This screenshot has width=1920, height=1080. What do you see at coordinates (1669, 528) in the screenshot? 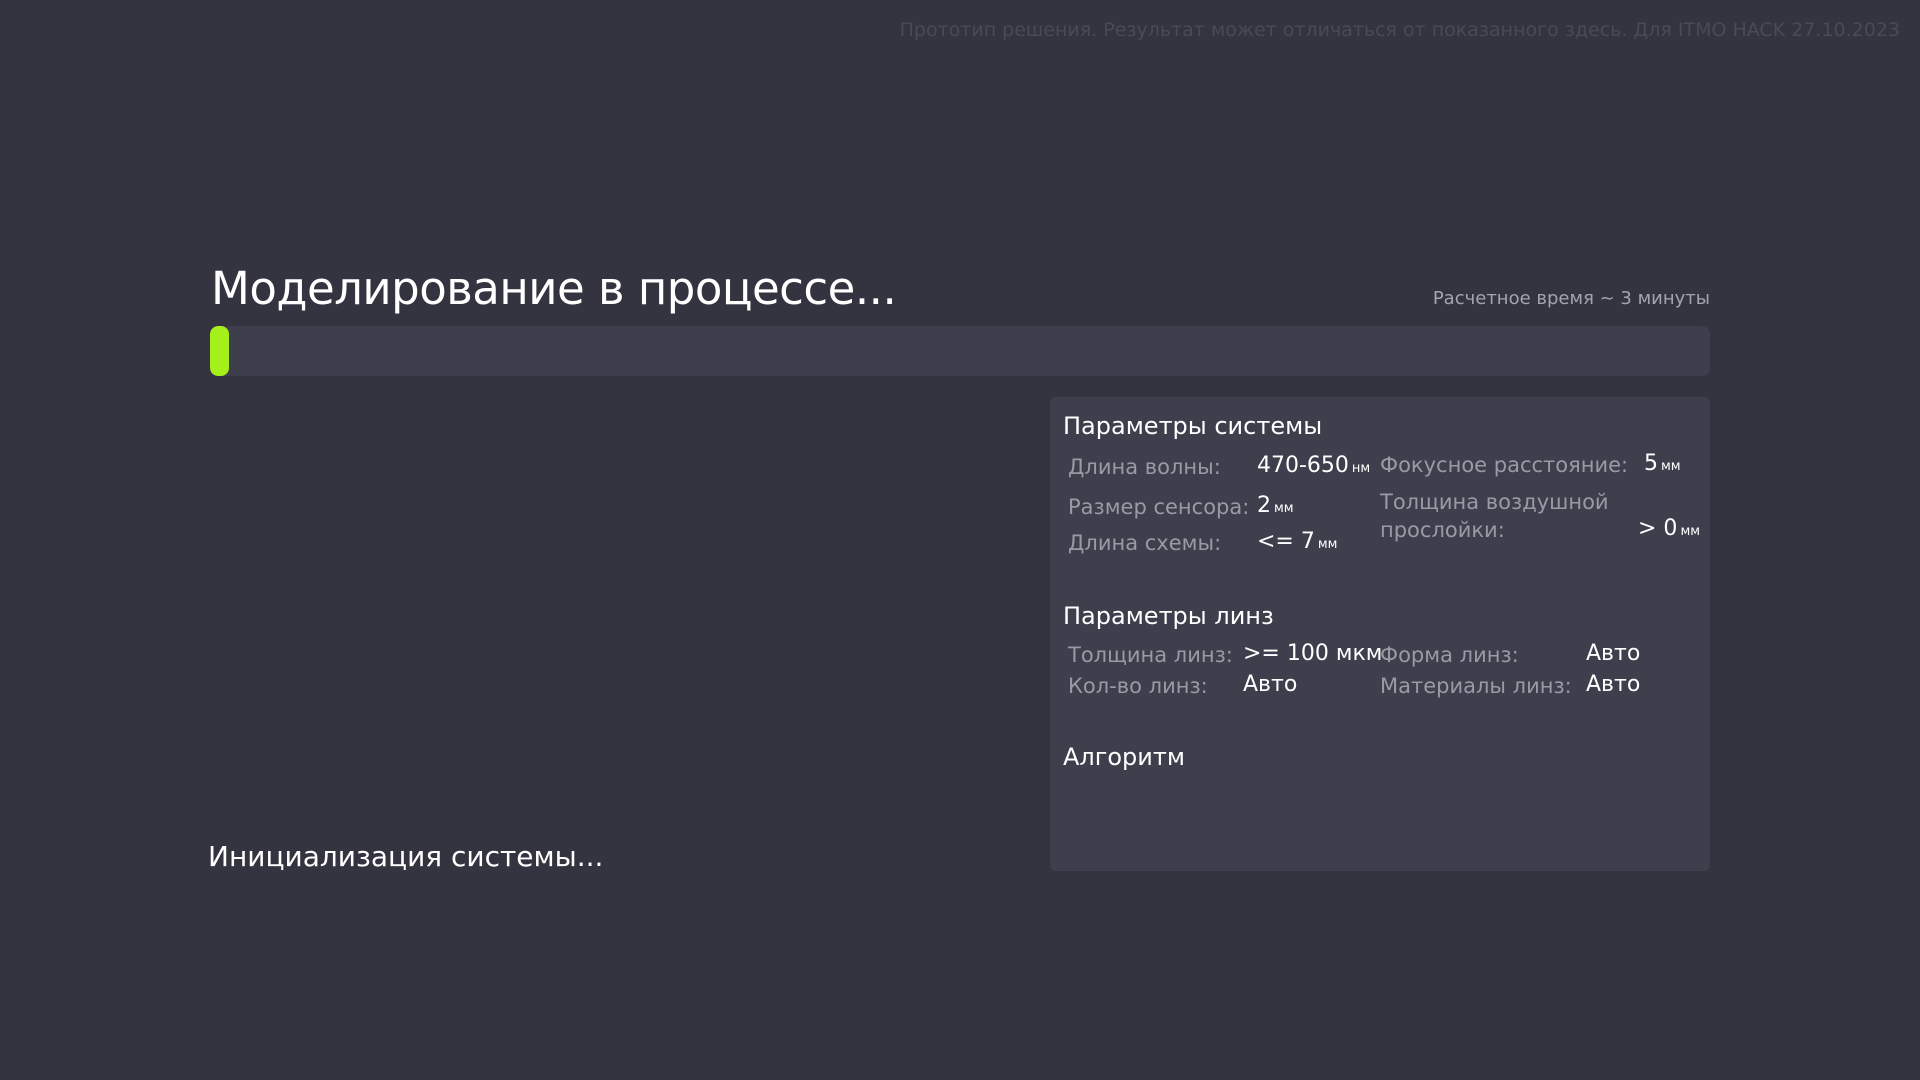
I see `air-gap-value: > 0 мм` at bounding box center [1669, 528].